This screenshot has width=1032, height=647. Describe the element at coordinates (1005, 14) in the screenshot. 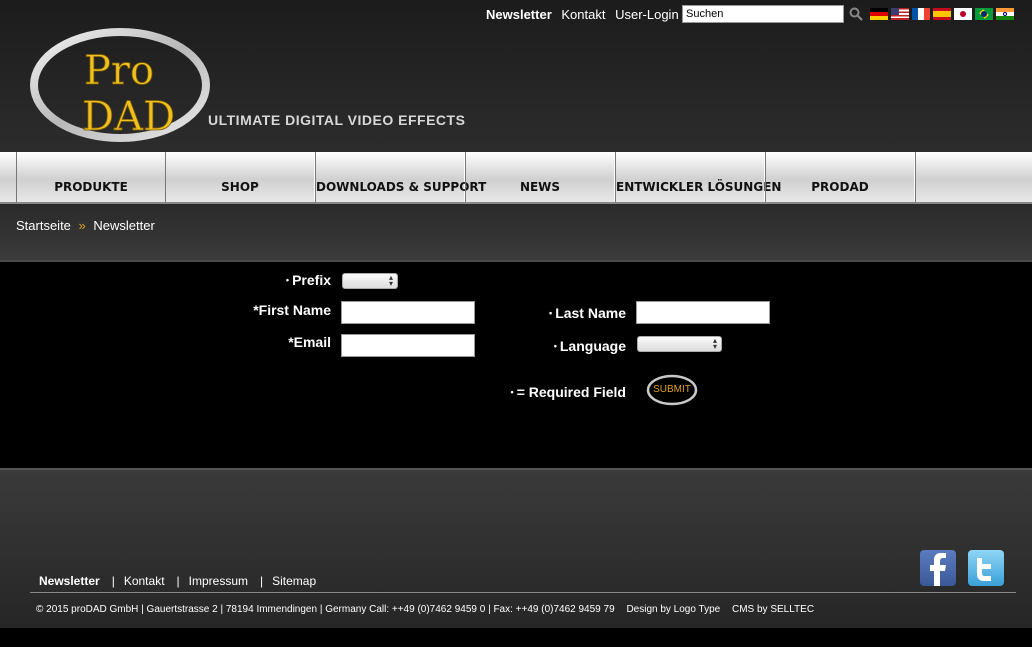

I see `in-flag-icon` at that location.